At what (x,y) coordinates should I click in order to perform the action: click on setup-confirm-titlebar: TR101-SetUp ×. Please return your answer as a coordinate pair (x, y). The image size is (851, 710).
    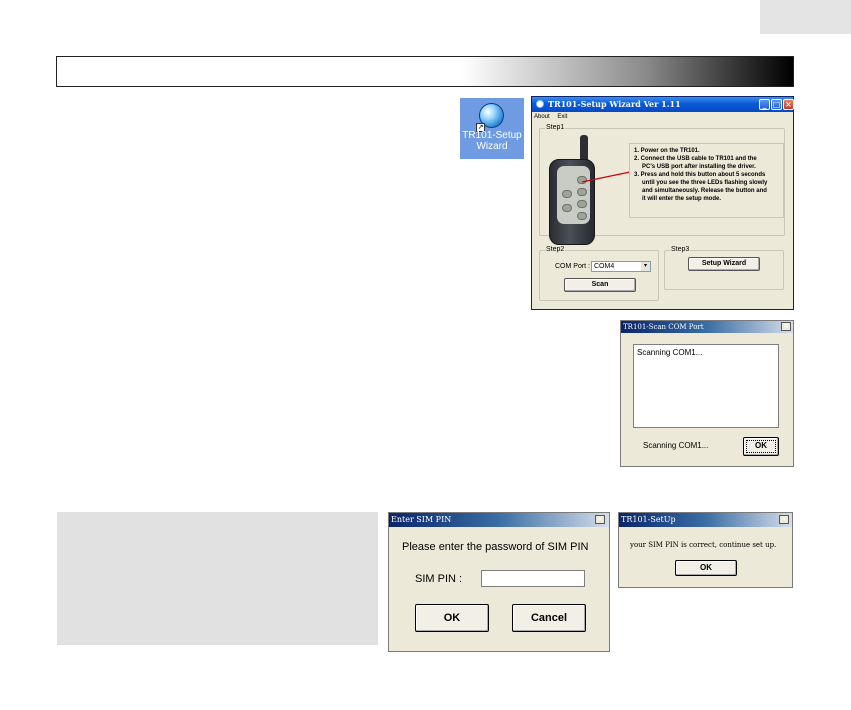
    Looking at the image, I should click on (705, 520).